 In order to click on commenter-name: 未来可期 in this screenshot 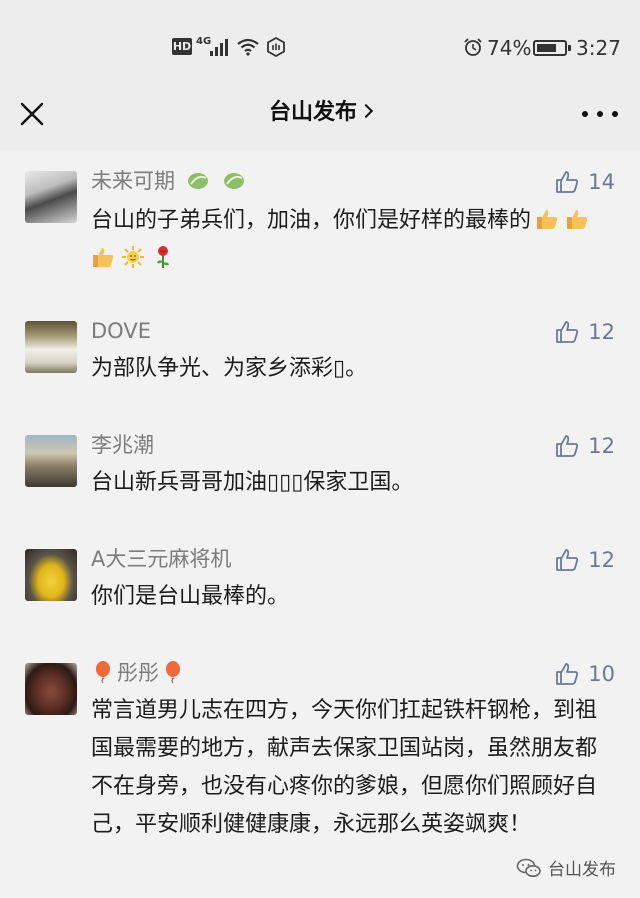, I will do `click(171, 181)`.